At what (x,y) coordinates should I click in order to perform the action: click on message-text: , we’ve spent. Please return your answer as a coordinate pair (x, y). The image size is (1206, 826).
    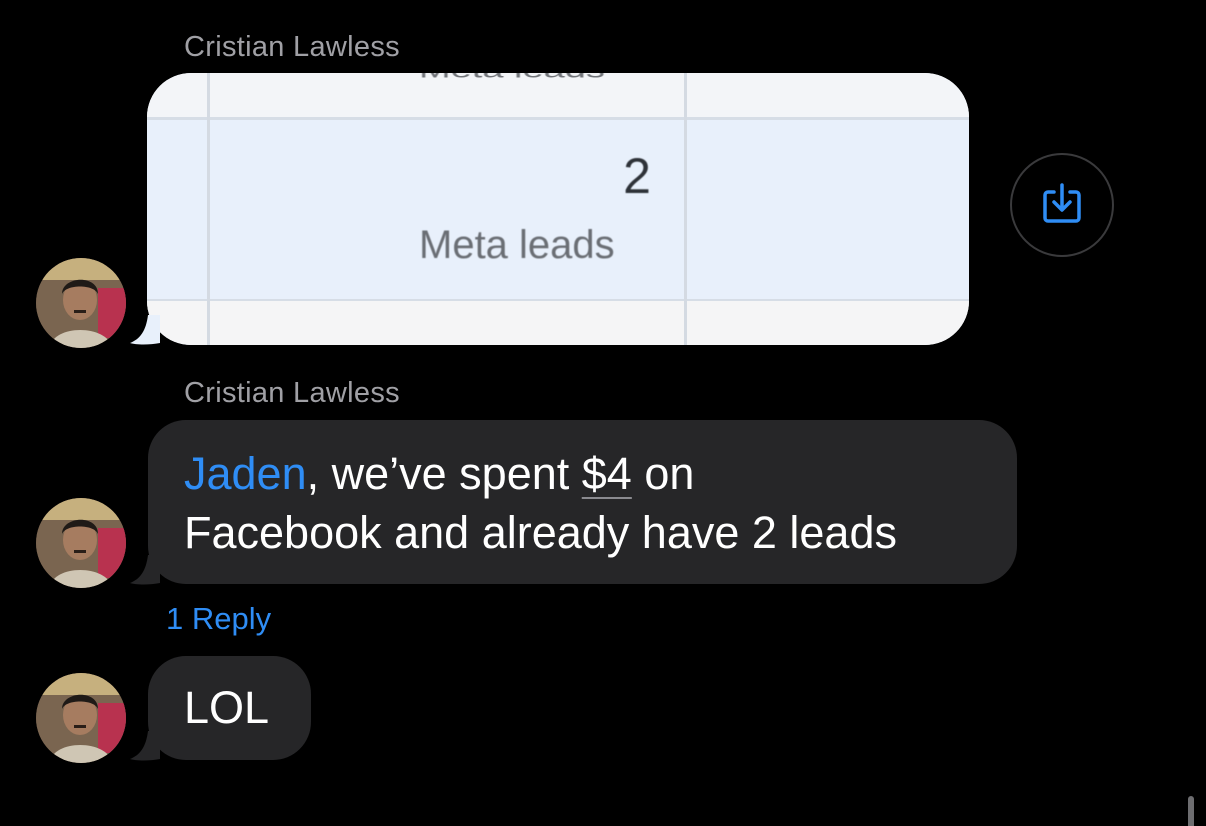
    Looking at the image, I should click on (444, 473).